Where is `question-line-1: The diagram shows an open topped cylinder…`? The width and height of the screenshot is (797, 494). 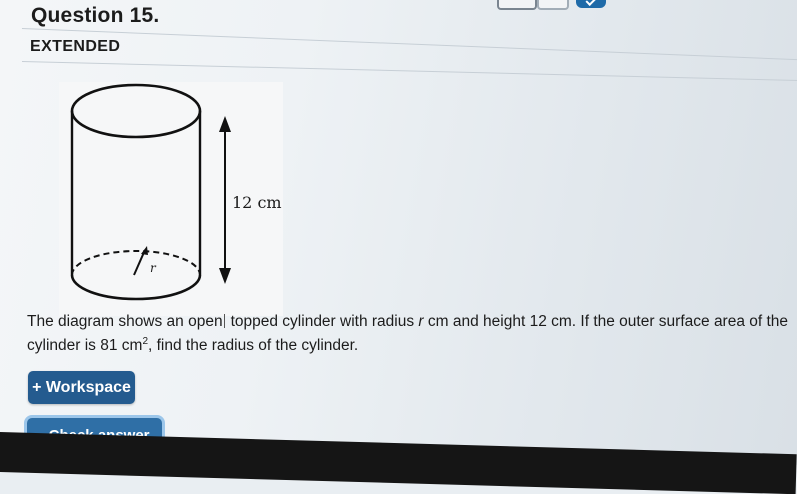 question-line-1: The diagram shows an open topped cylinder… is located at coordinates (412, 322).